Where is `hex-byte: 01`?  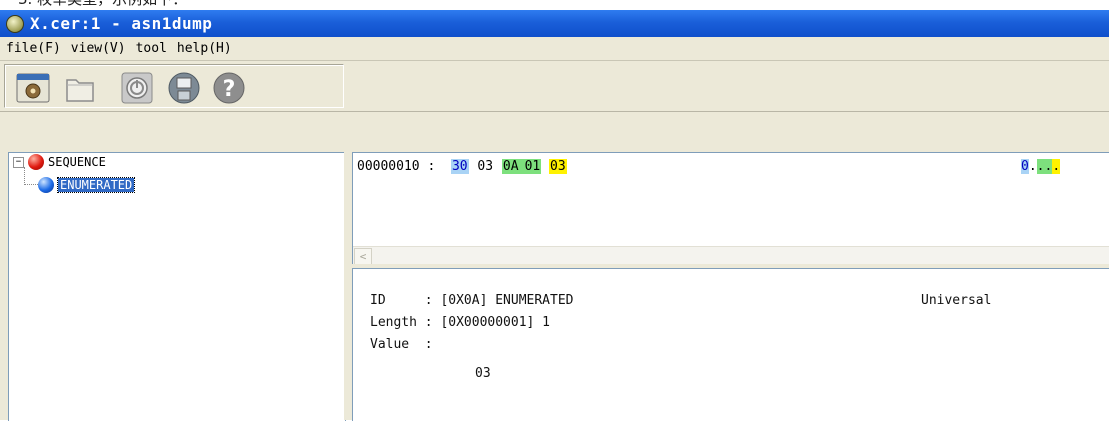
hex-byte: 01 is located at coordinates (530, 166).